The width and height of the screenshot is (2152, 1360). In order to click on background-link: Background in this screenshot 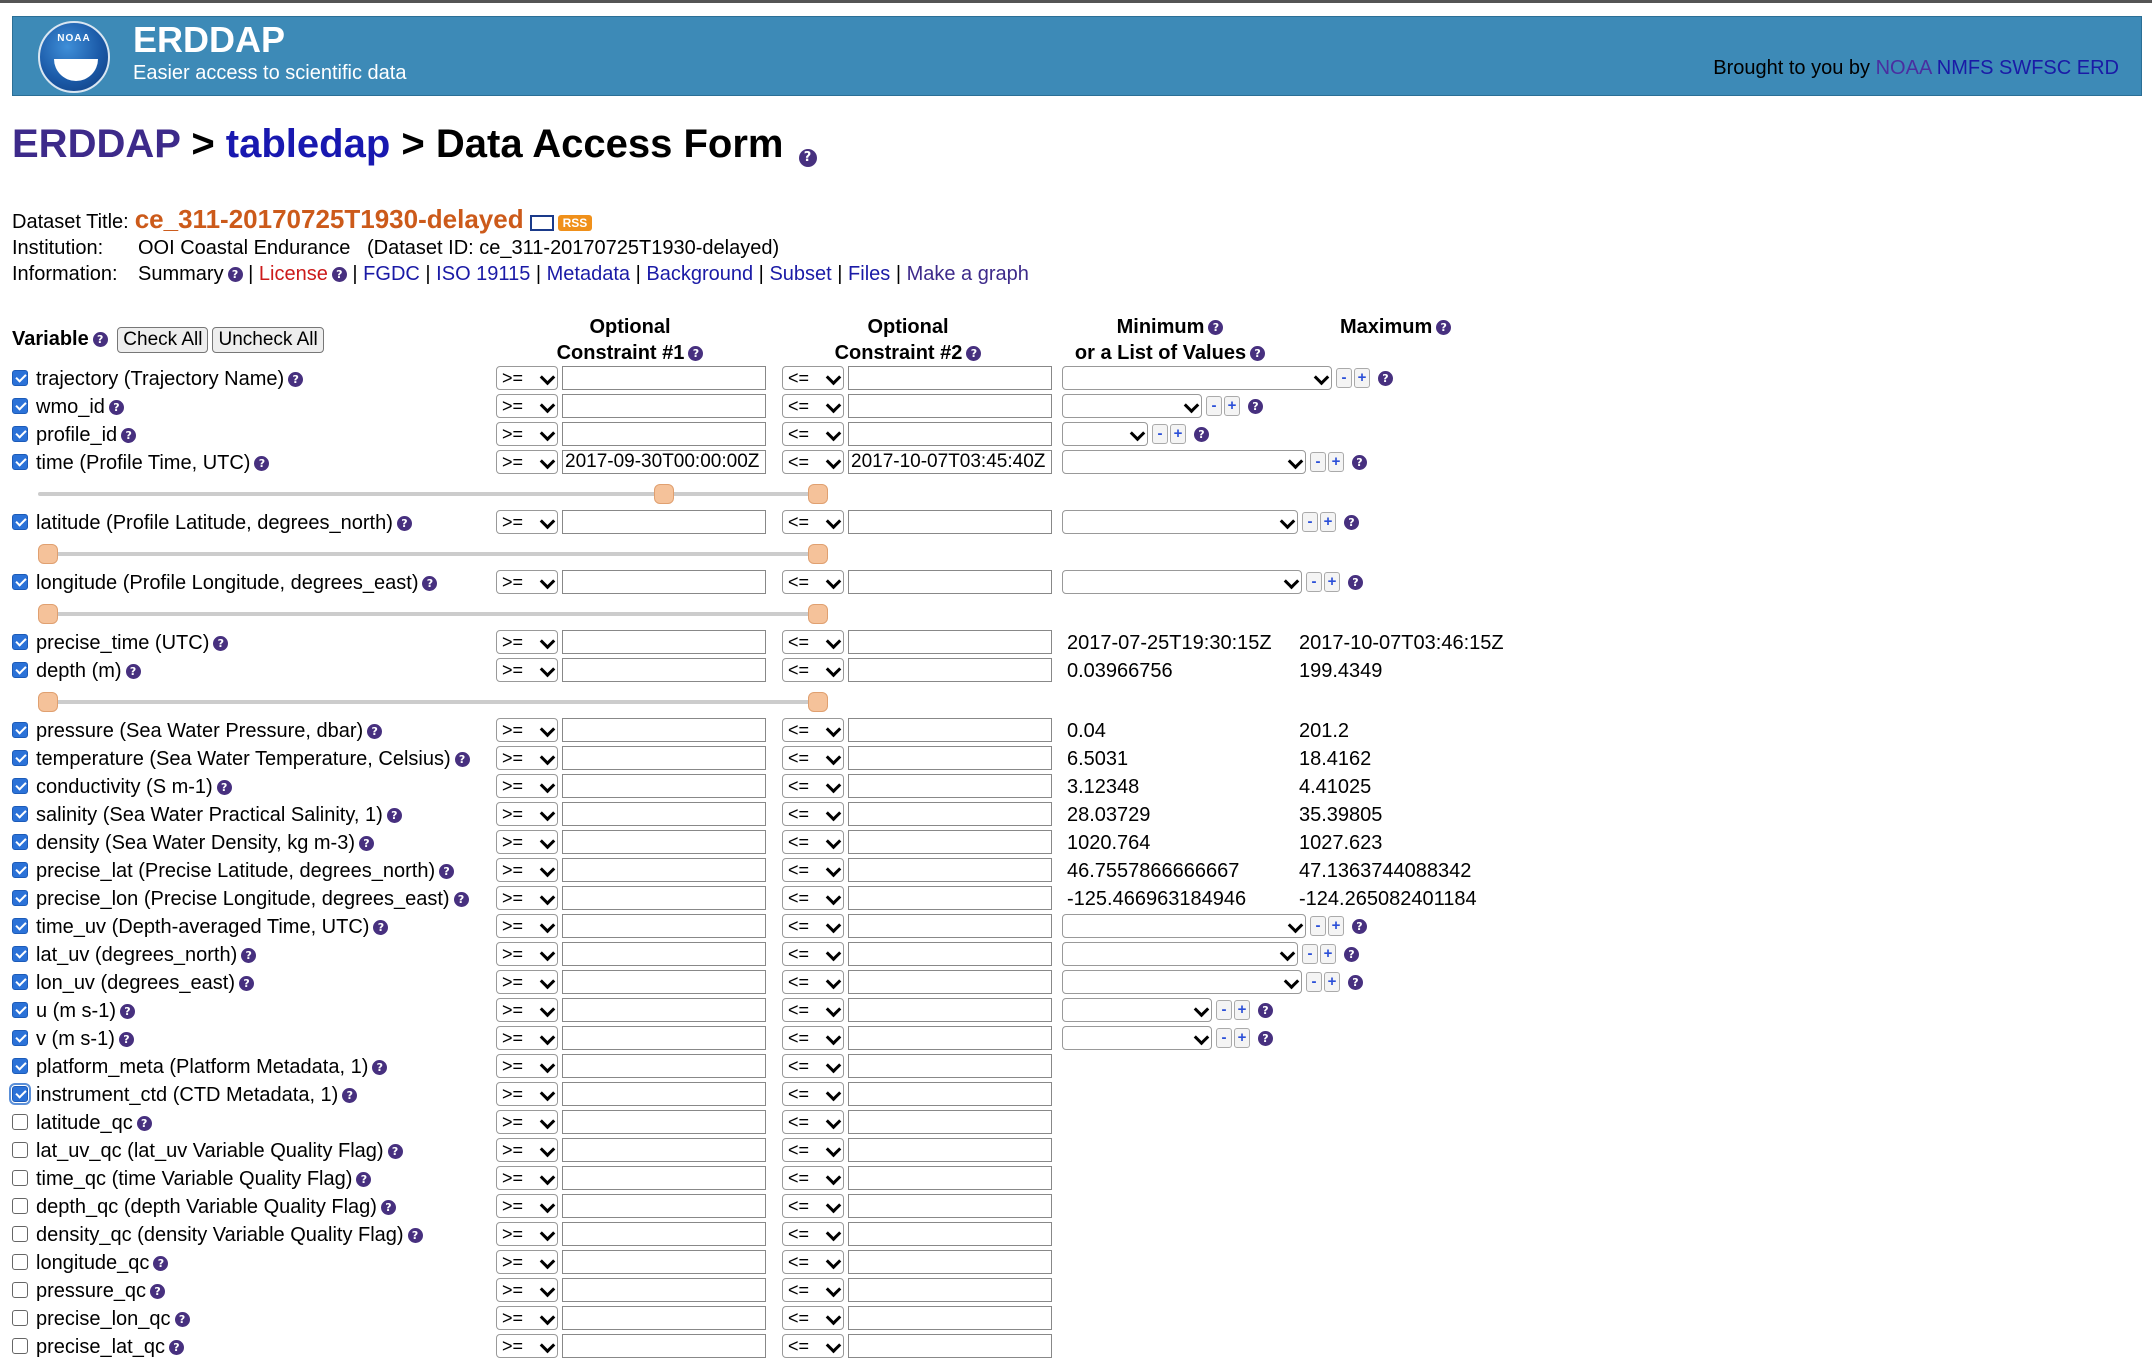, I will do `click(699, 274)`.